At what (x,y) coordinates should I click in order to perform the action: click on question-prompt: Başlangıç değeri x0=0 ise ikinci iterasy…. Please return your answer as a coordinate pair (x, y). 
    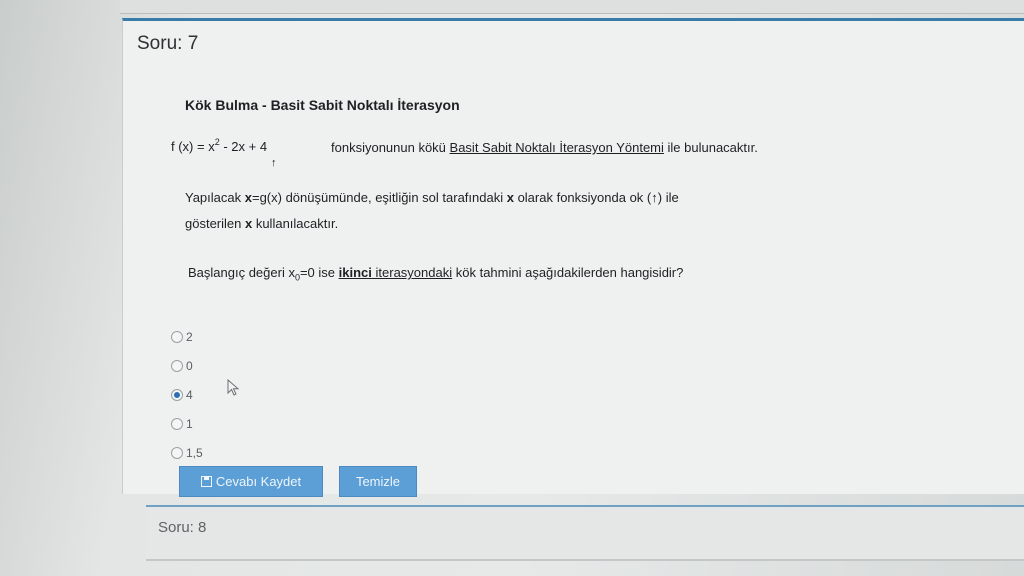
    Looking at the image, I should click on (436, 274).